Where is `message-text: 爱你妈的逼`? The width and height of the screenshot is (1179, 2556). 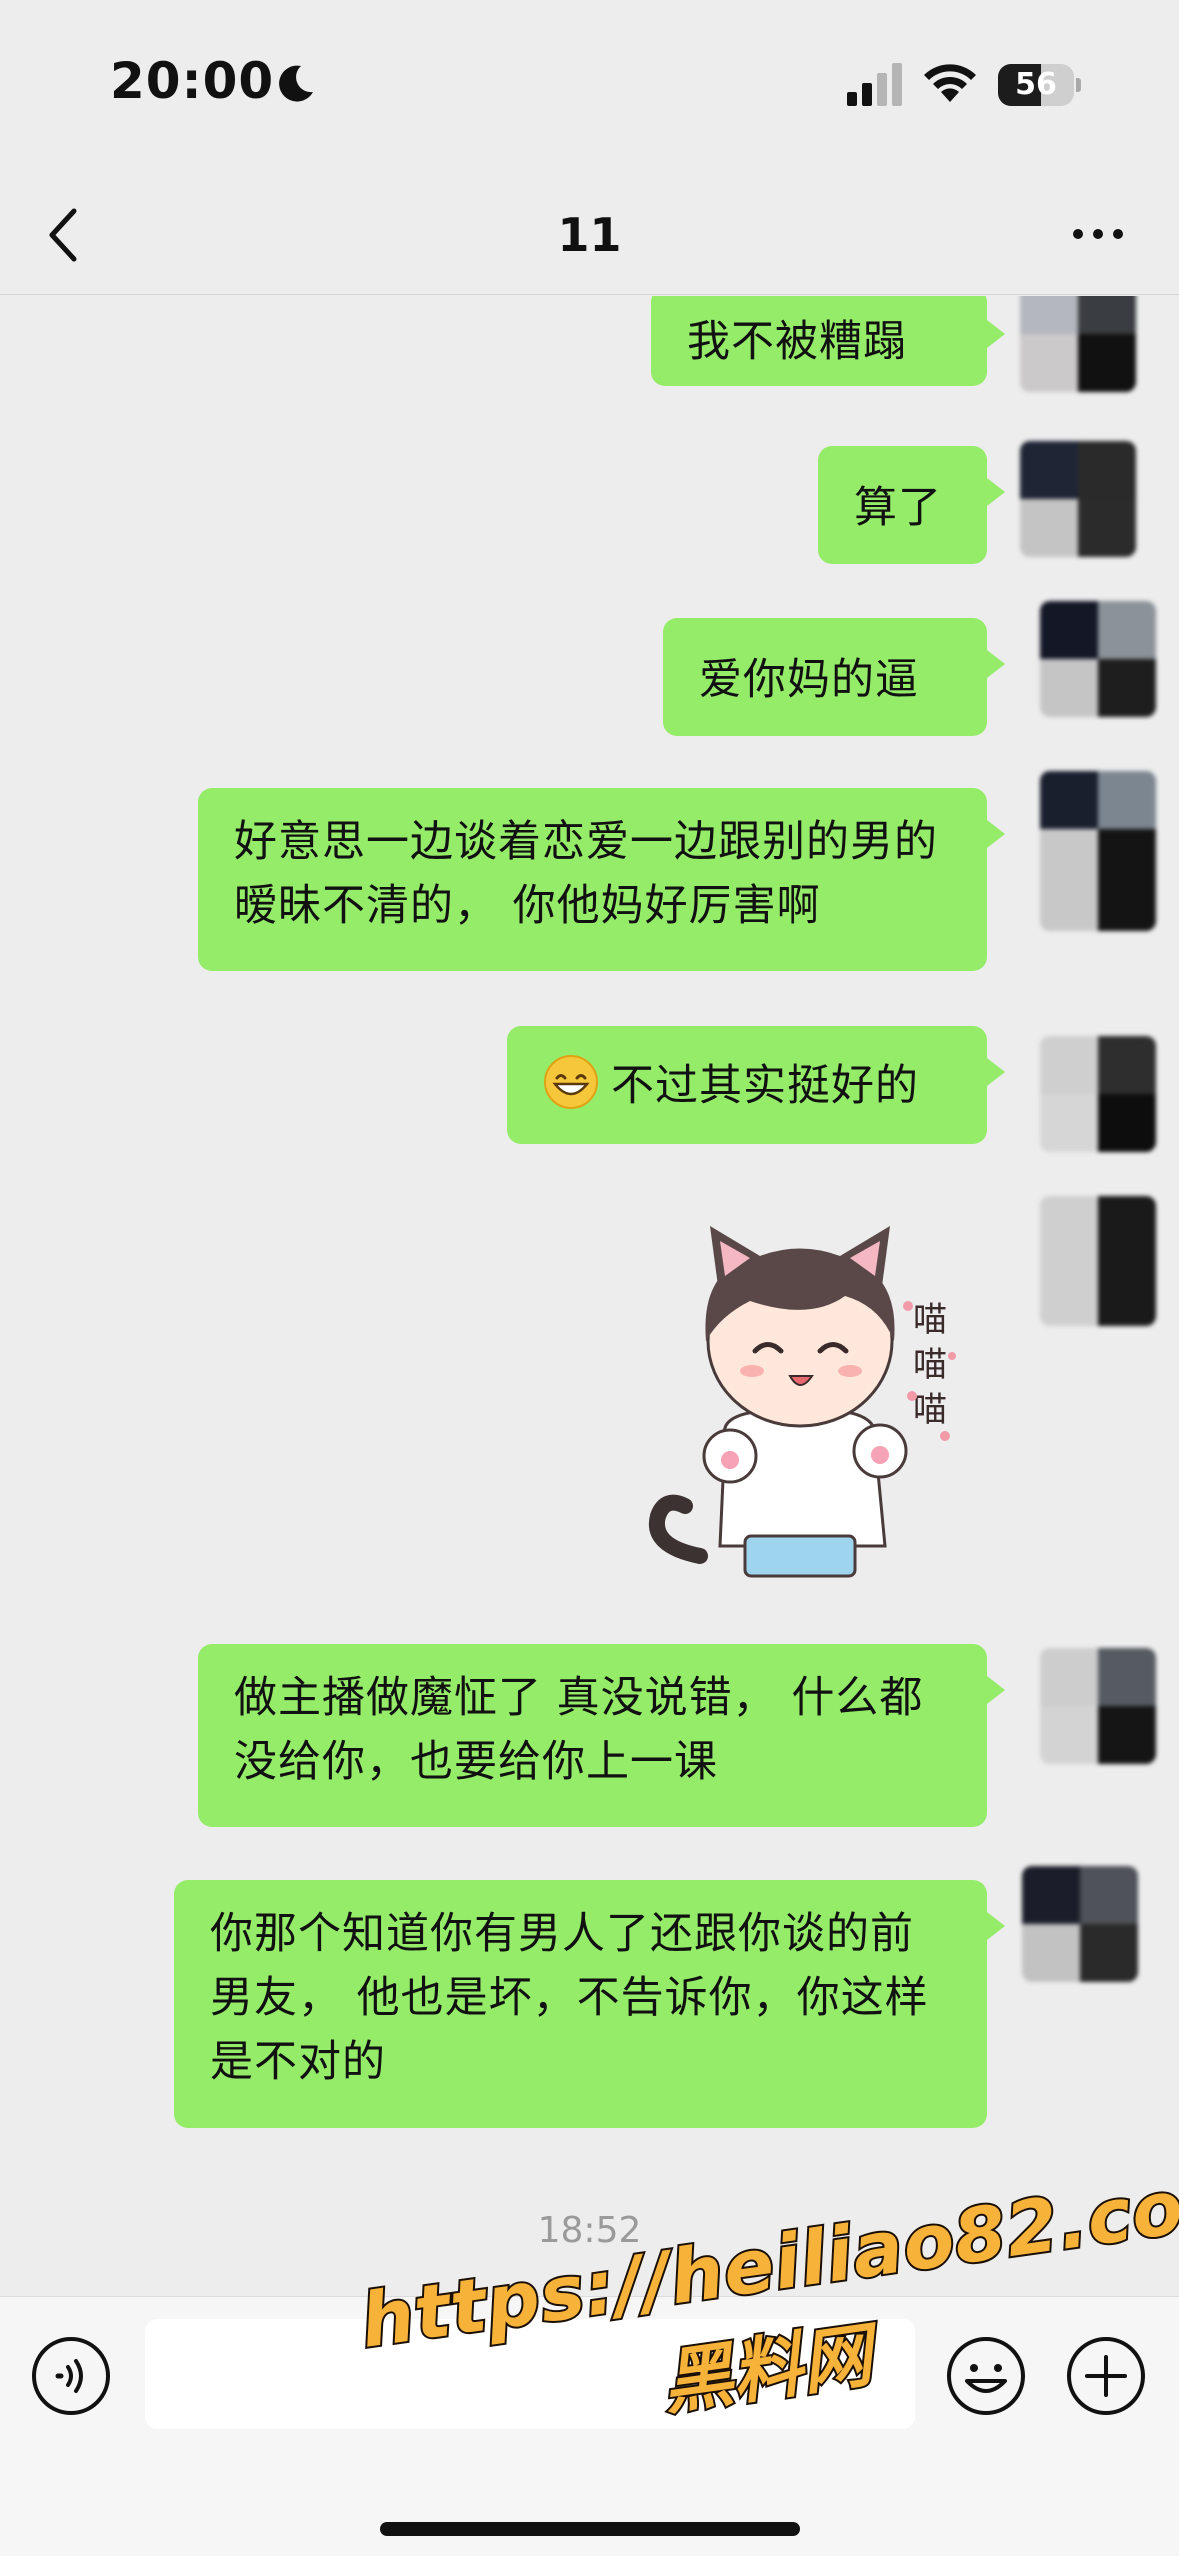 message-text: 爱你妈的逼 is located at coordinates (809, 680).